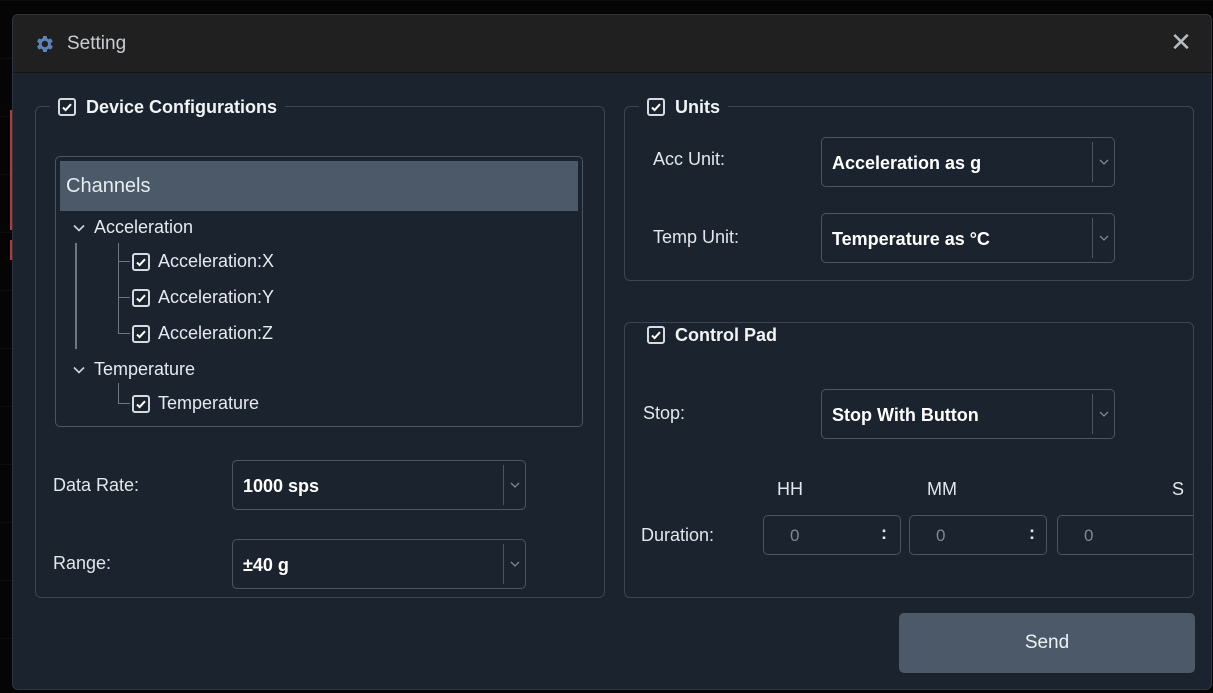  What do you see at coordinates (216, 297) in the screenshot?
I see `tree-item-label: Acceleration:Y` at bounding box center [216, 297].